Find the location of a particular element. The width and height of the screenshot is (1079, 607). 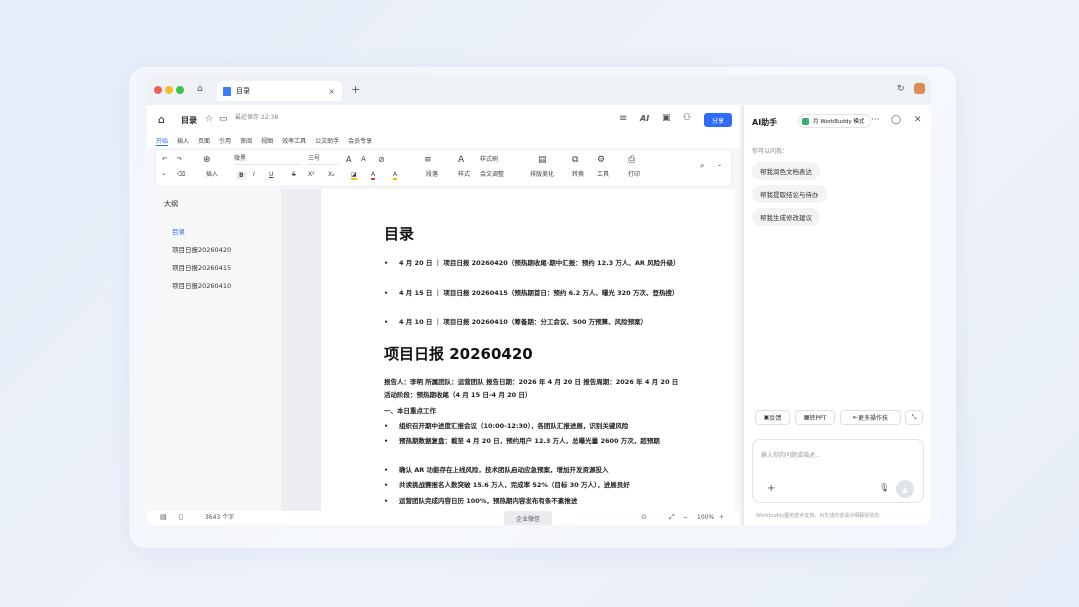

folder-icon: ▭ is located at coordinates (223, 119).